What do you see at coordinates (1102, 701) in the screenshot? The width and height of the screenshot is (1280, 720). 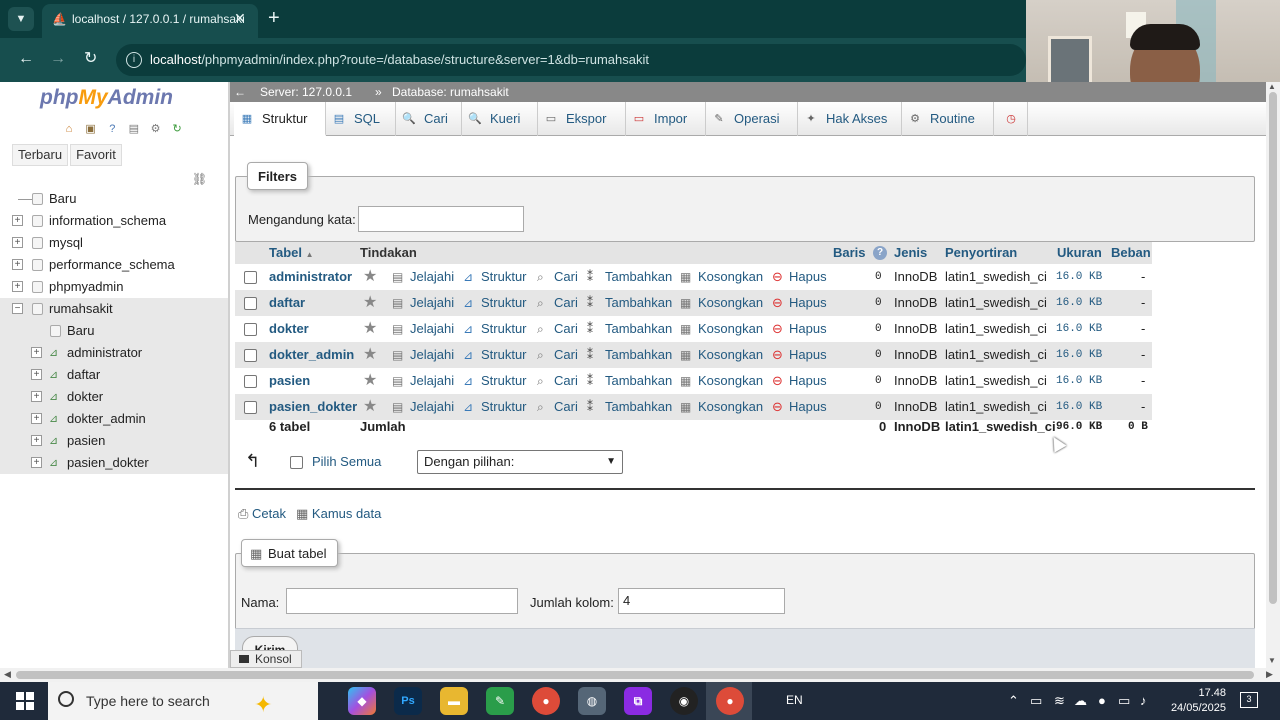 I see `microphone-icon: ●` at bounding box center [1102, 701].